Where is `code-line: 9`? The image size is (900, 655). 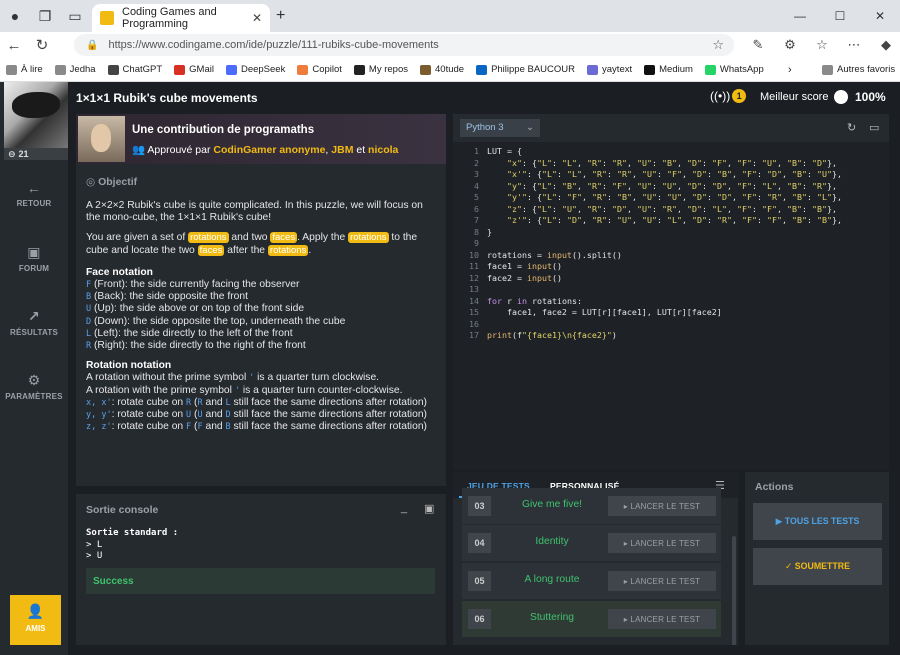
code-line: 9 is located at coordinates (671, 244).